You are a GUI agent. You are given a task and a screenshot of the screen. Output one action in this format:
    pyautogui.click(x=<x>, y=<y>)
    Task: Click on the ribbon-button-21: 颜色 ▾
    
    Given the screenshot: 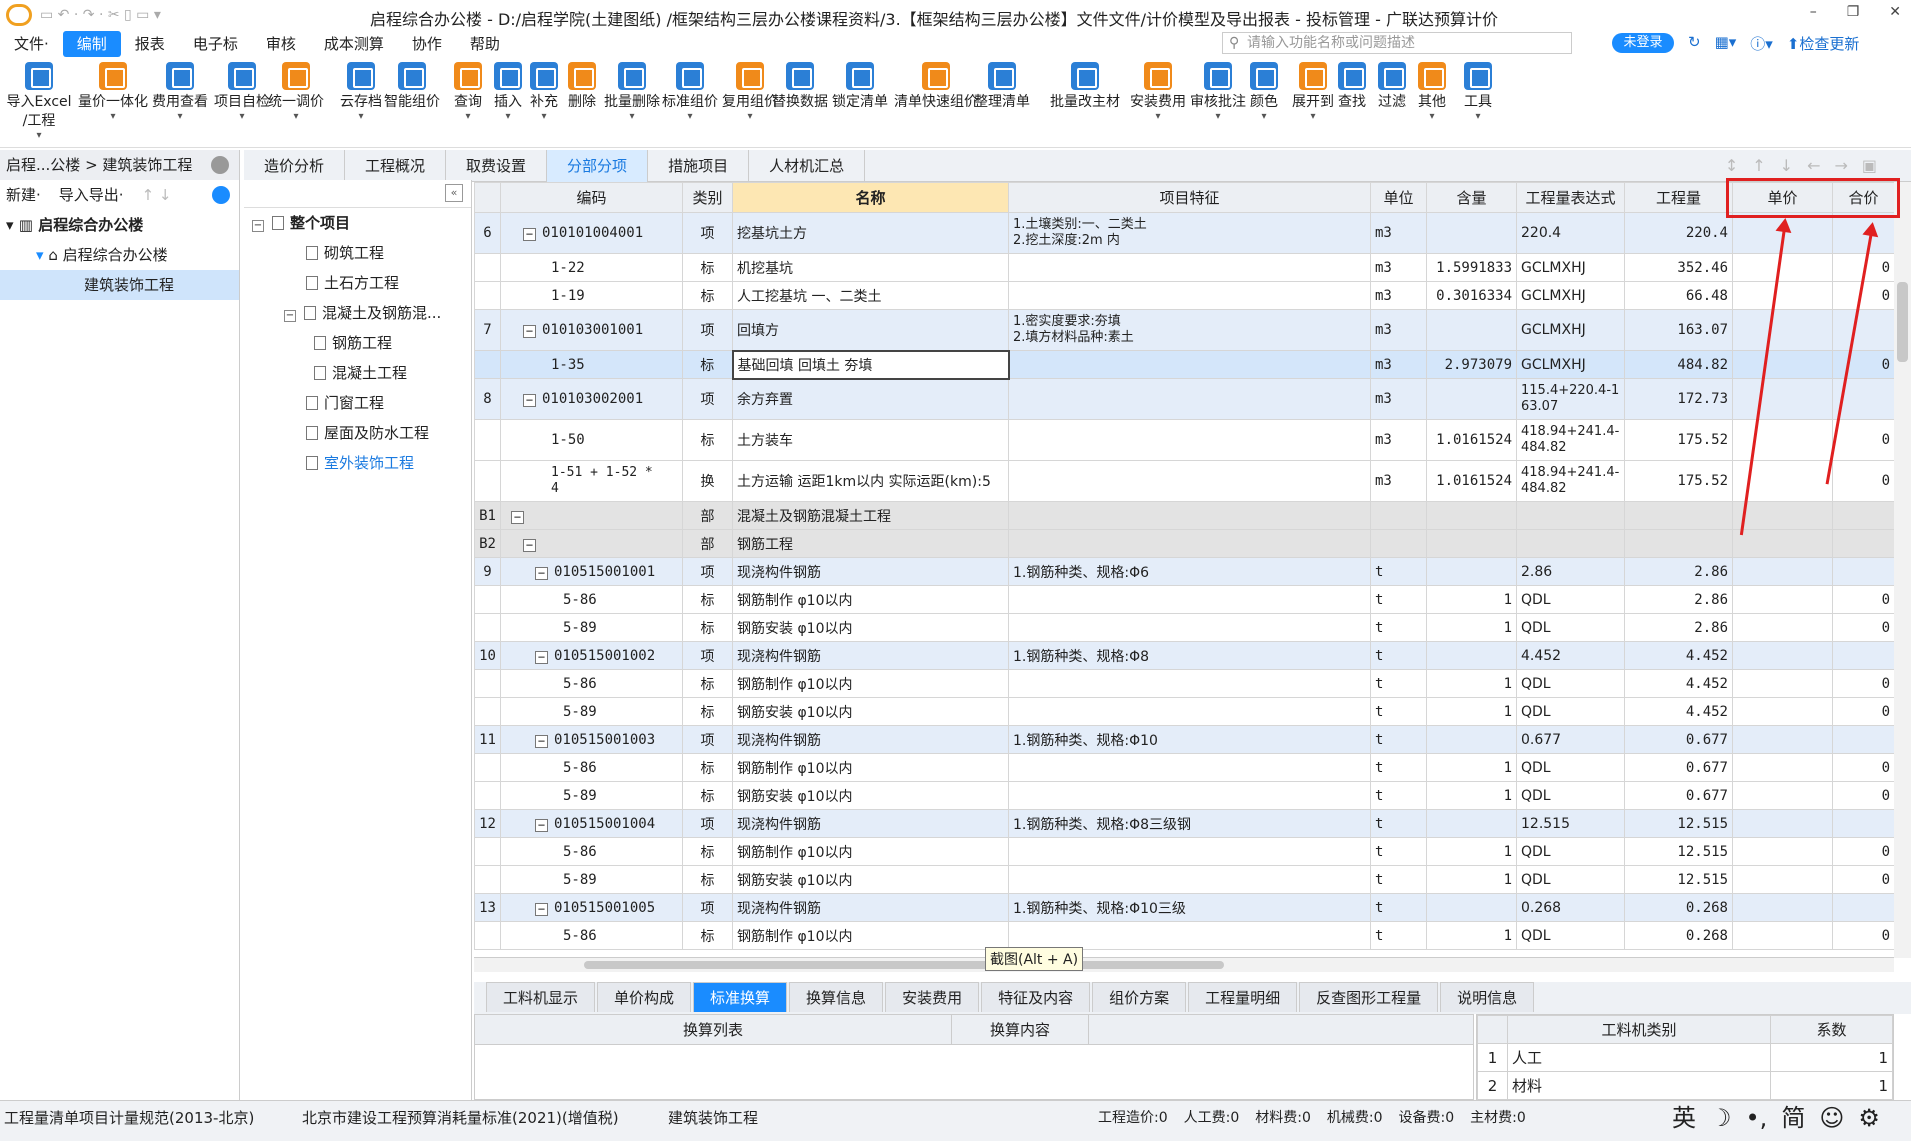 What is the action you would take?
    pyautogui.click(x=1264, y=92)
    